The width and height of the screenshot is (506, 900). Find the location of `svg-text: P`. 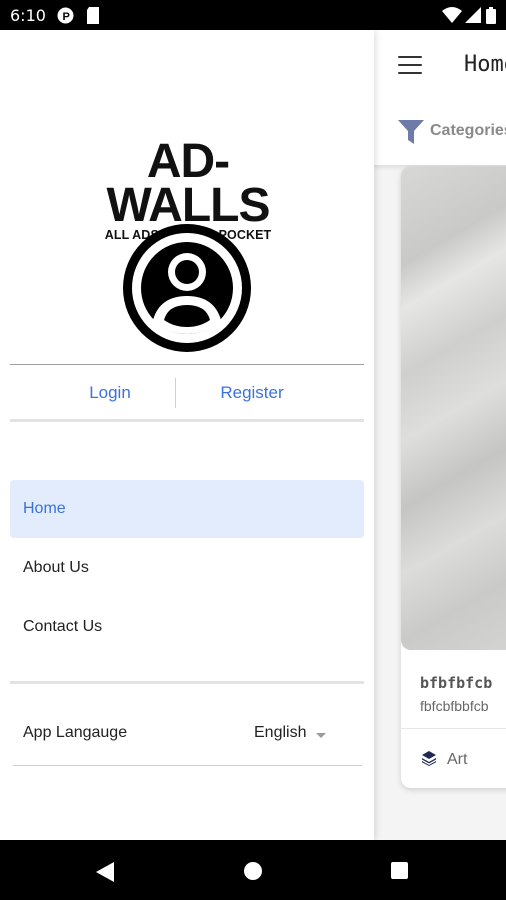

svg-text: P is located at coordinates (66, 17).